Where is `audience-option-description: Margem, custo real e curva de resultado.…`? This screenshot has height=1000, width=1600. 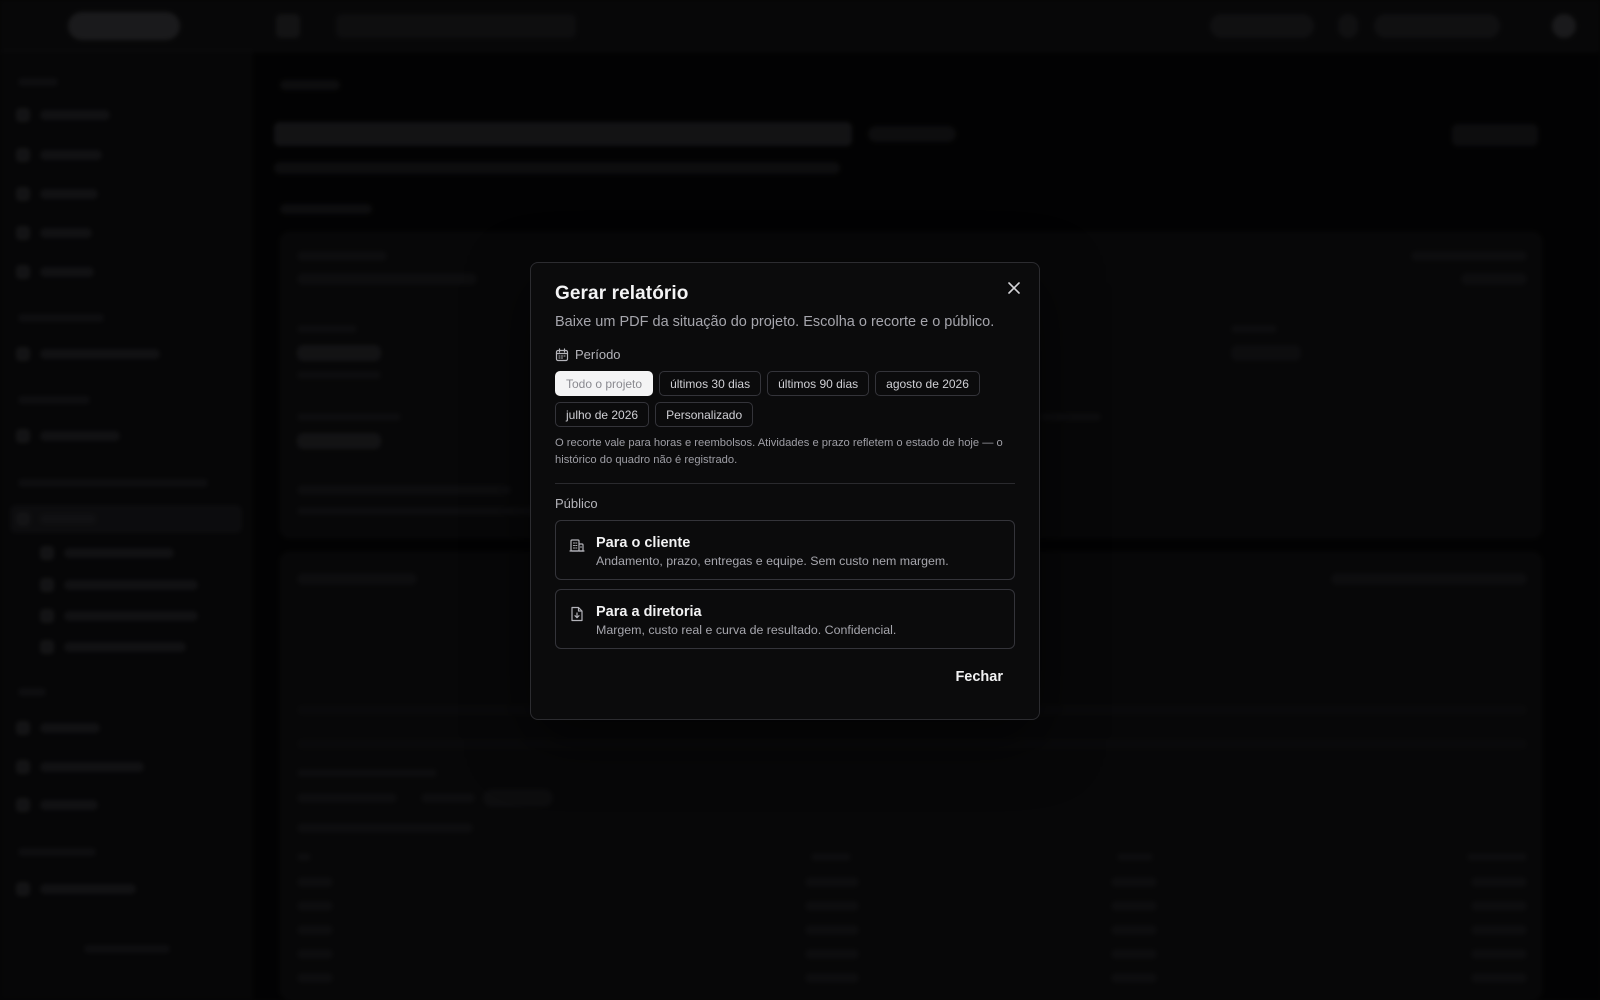 audience-option-description: Margem, custo real e curva de resultado.… is located at coordinates (746, 630).